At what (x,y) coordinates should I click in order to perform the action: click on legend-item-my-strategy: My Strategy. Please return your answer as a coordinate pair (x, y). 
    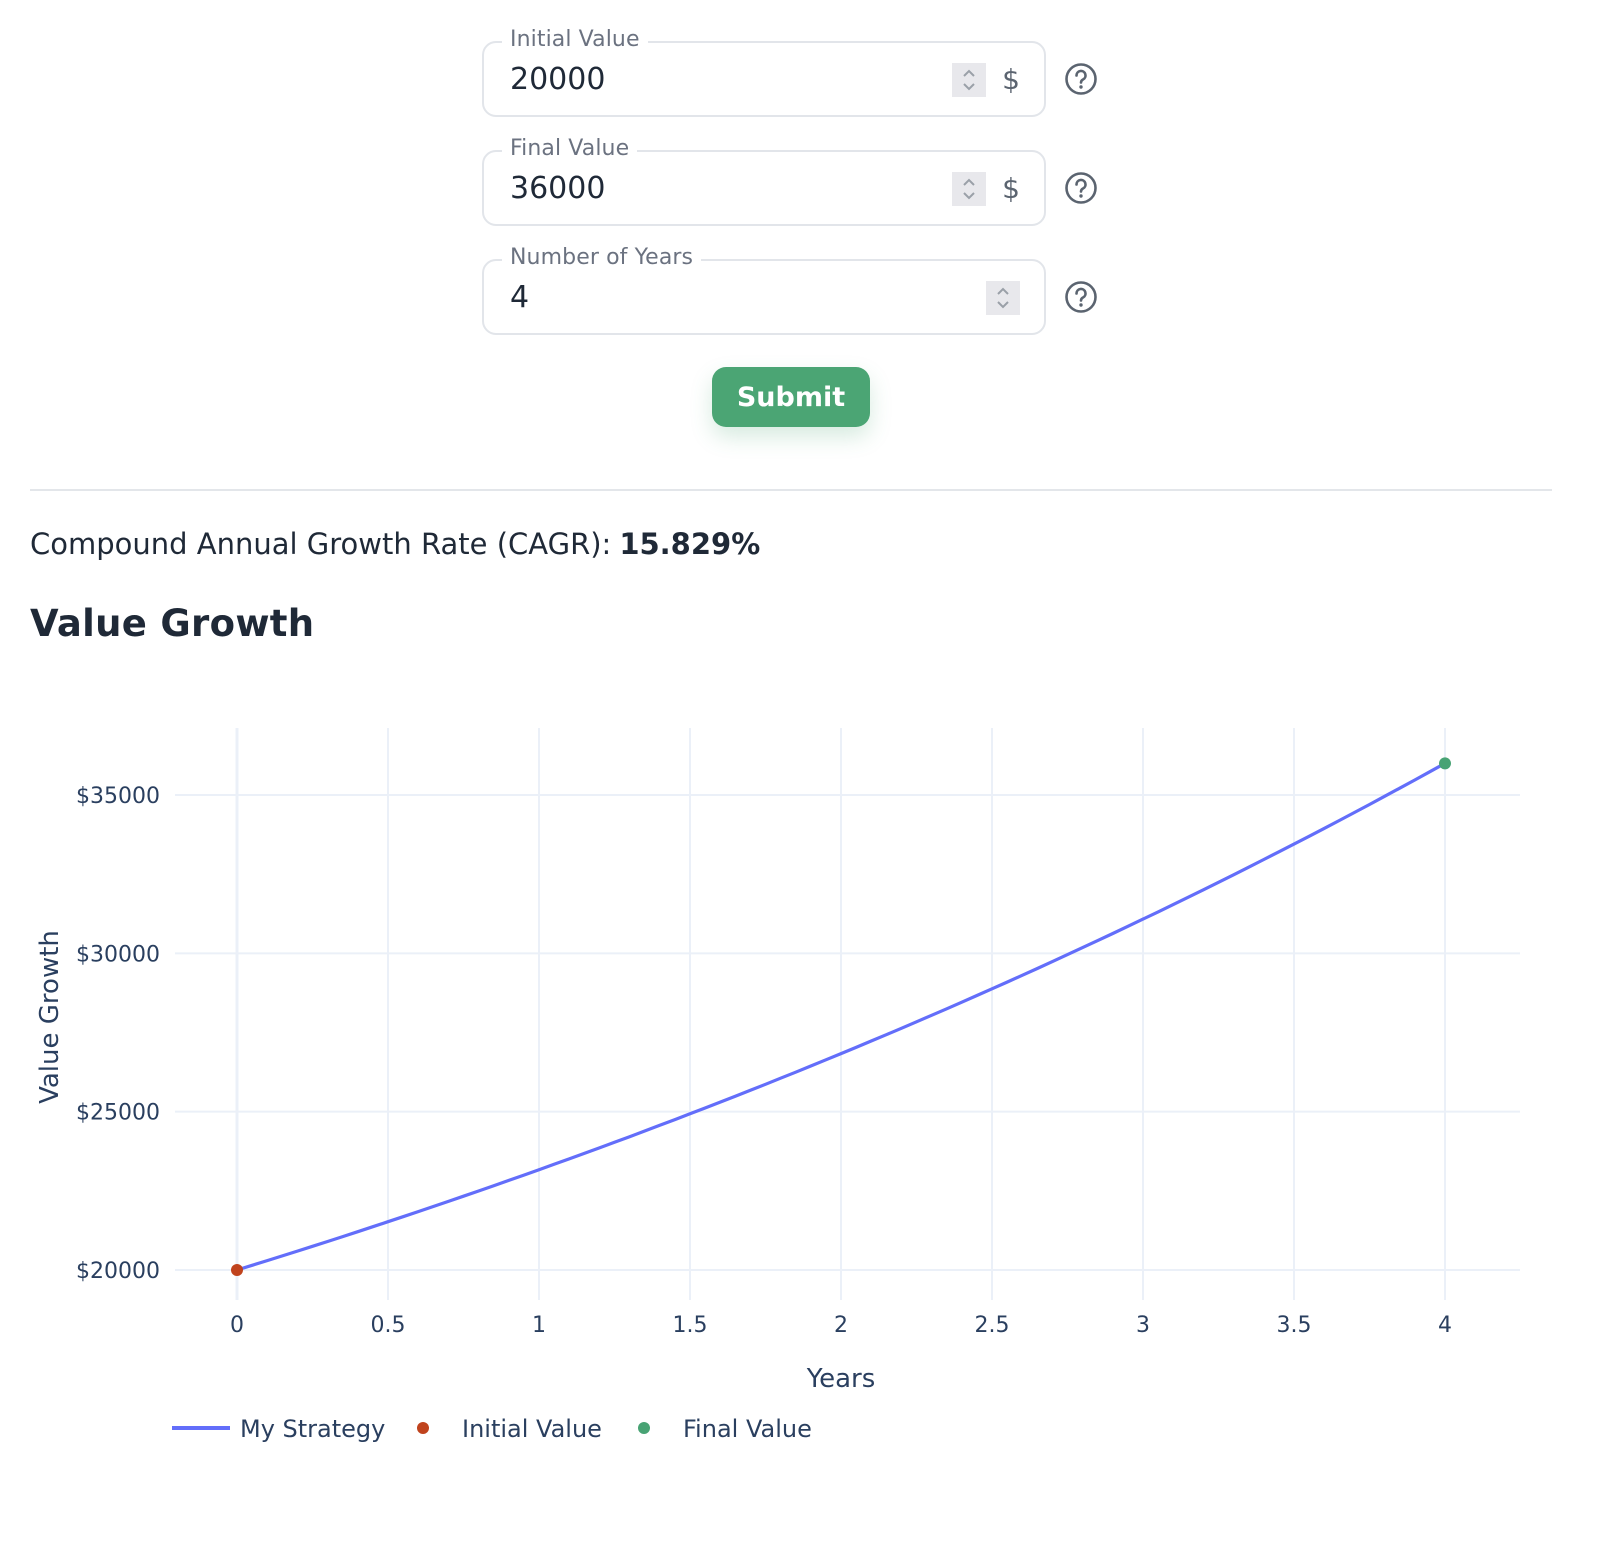
    Looking at the image, I should click on (278, 1429).